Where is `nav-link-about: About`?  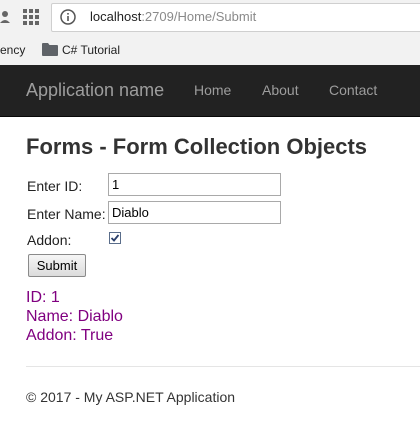 nav-link-about: About is located at coordinates (280, 90).